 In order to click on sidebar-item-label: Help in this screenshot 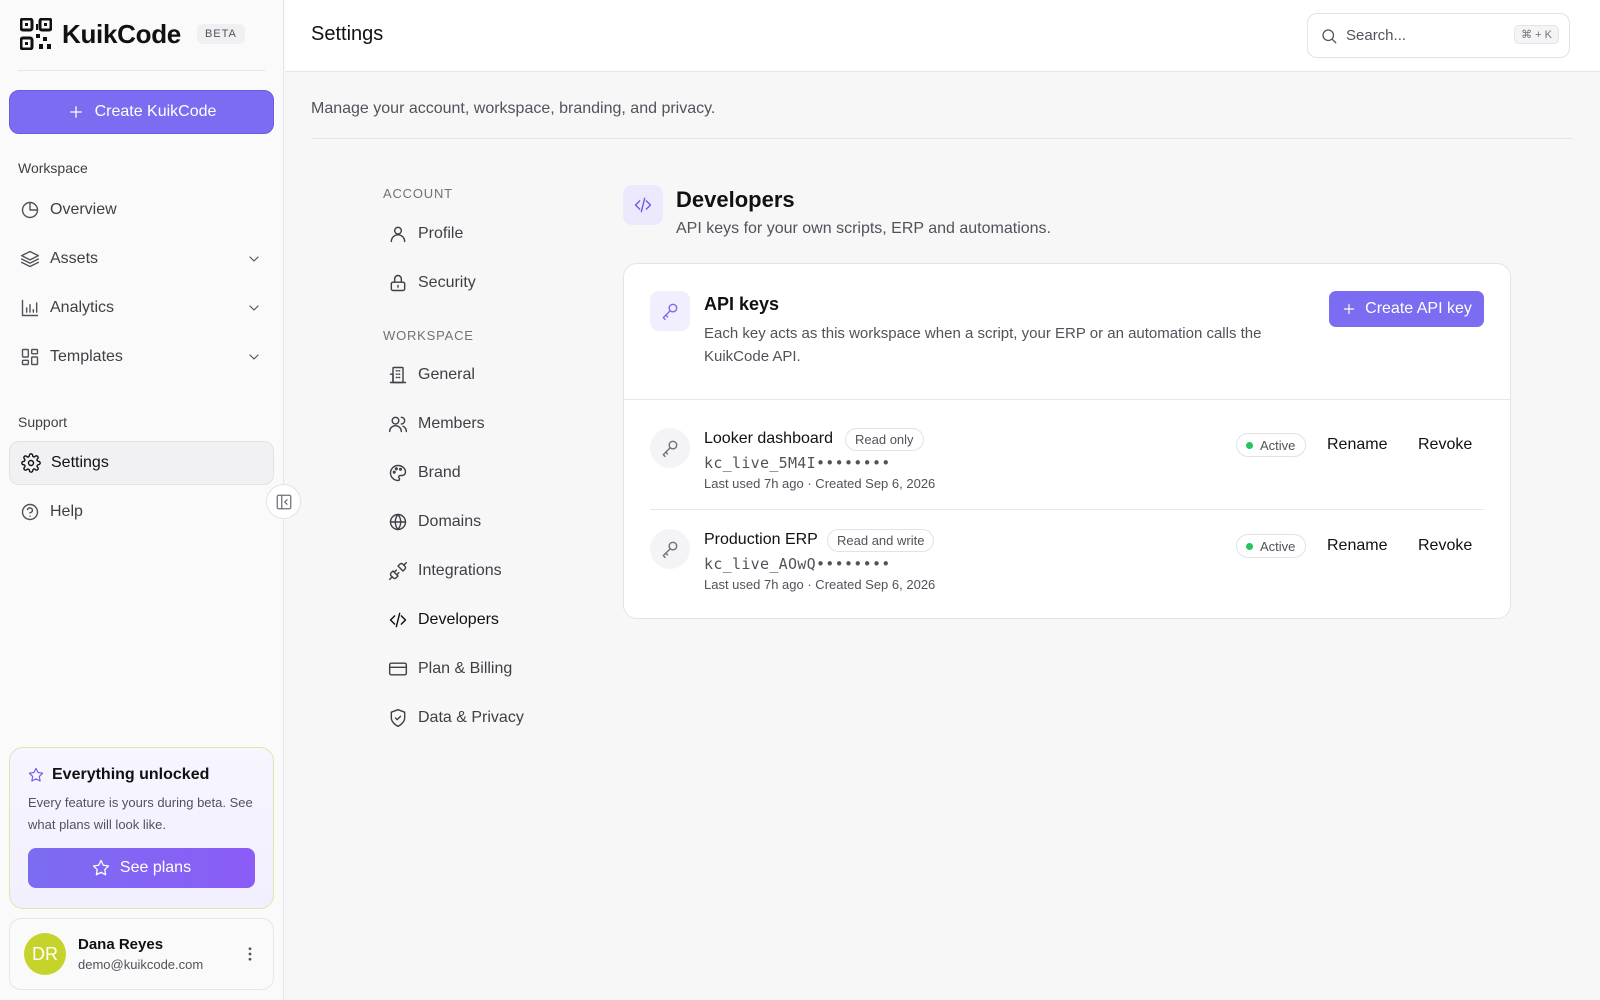, I will do `click(66, 511)`.